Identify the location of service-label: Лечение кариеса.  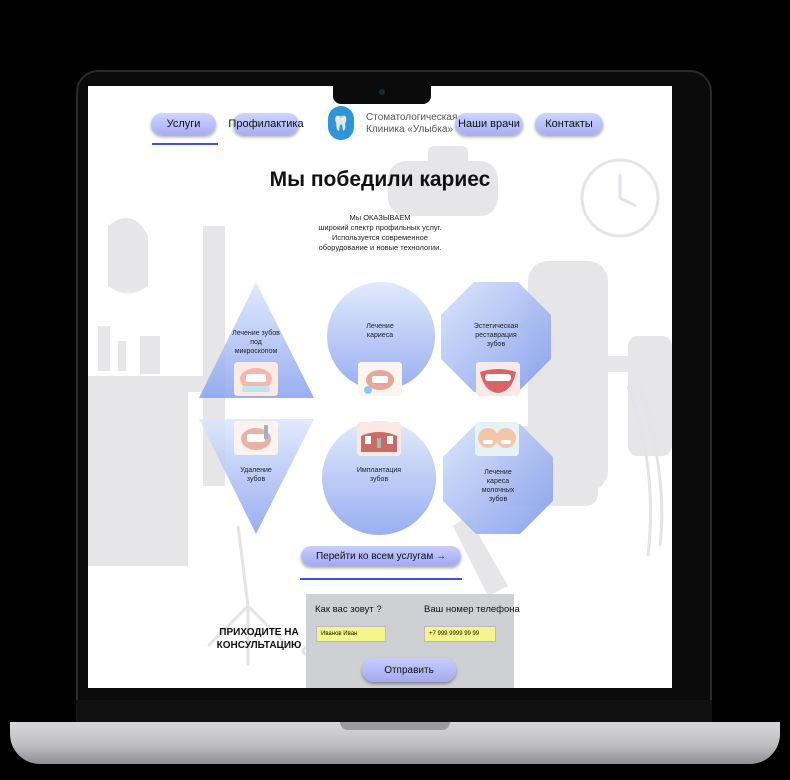
(380, 331).